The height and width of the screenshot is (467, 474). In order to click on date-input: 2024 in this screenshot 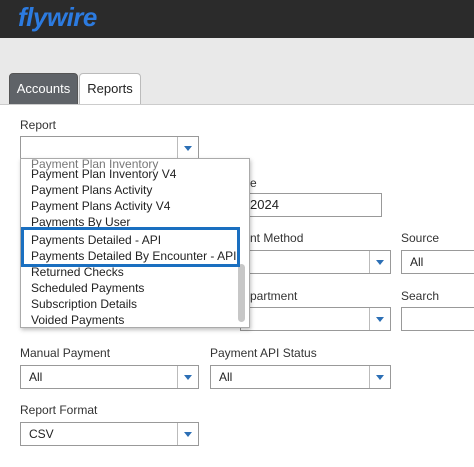, I will do `click(313, 205)`.